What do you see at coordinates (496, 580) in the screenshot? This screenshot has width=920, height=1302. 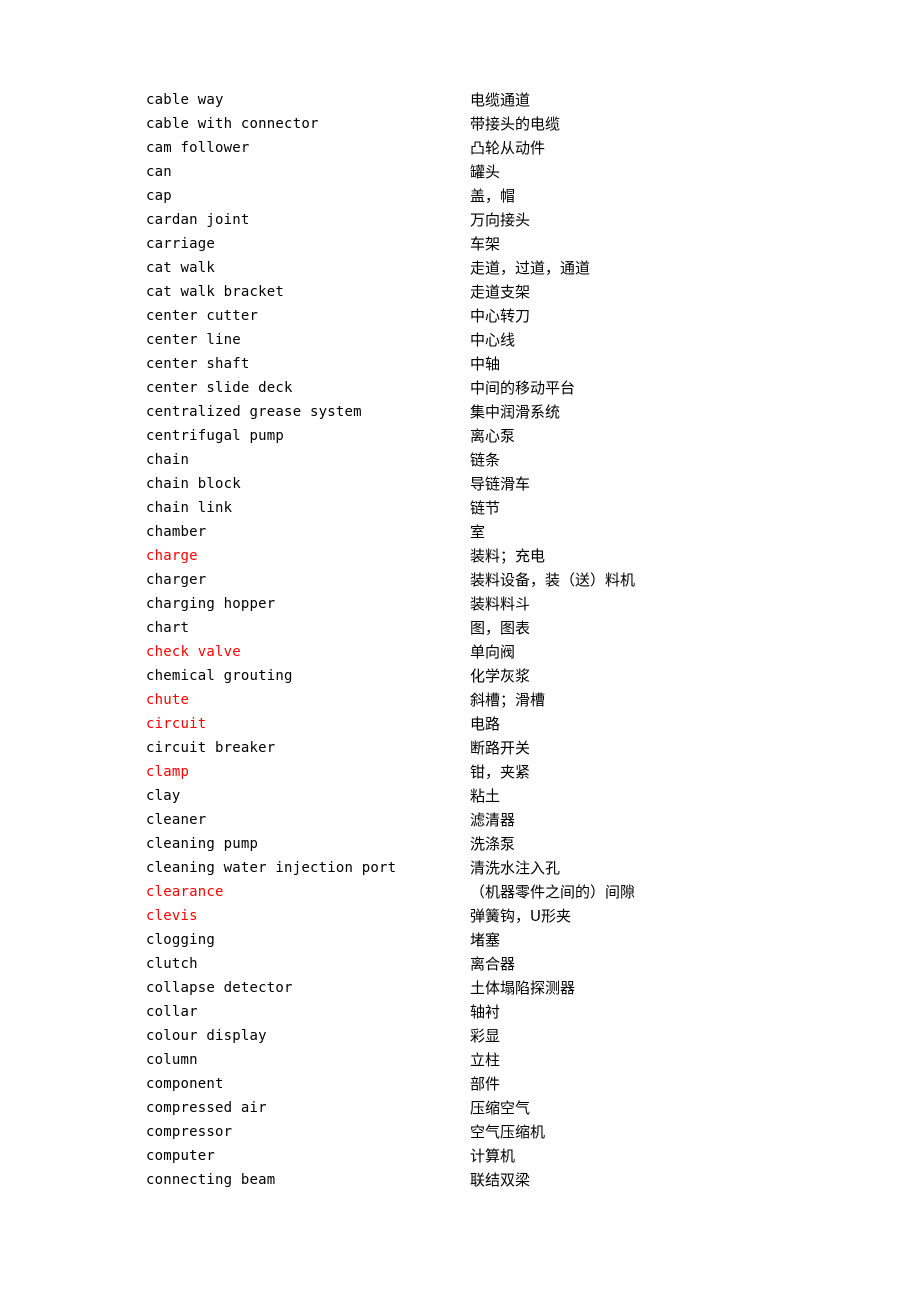 I see `glossary-entry: charger 装料设备，装（送）料机` at bounding box center [496, 580].